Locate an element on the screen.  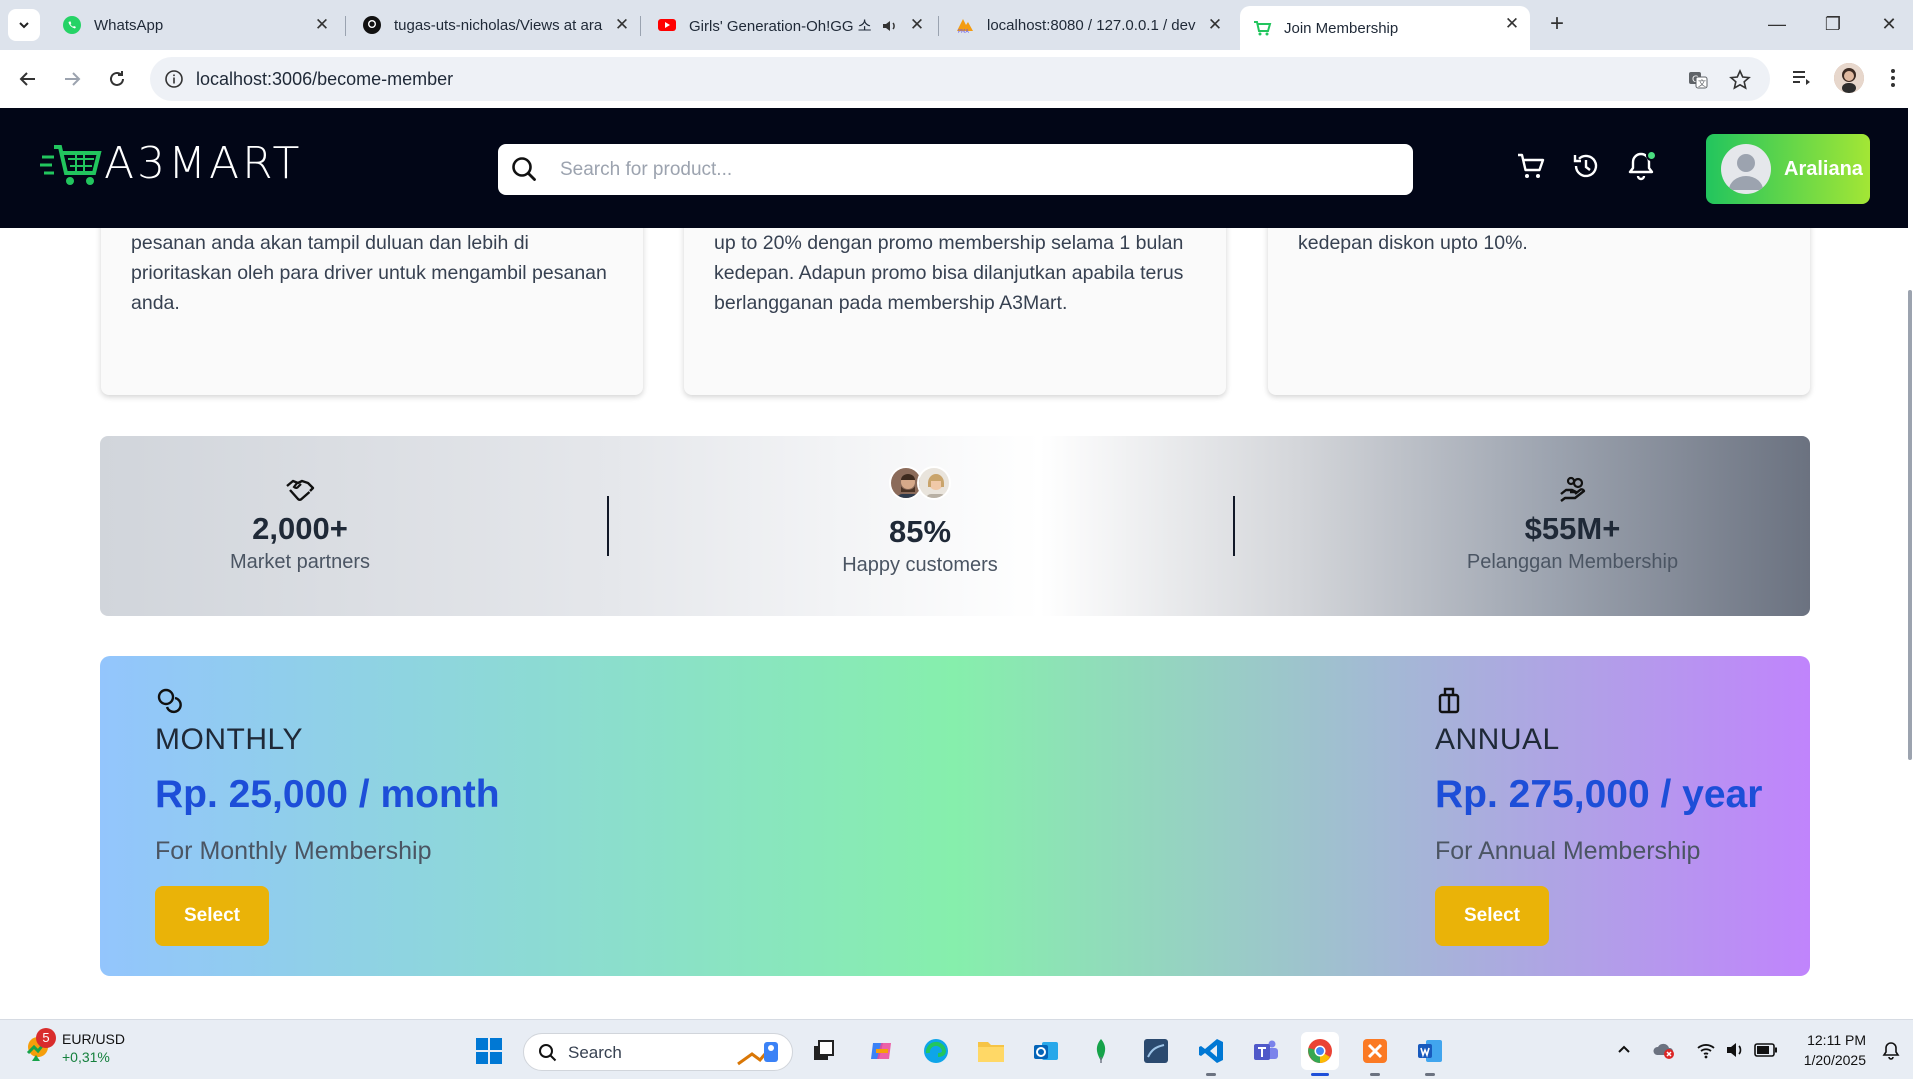
notification-dot is located at coordinates (1651, 155).